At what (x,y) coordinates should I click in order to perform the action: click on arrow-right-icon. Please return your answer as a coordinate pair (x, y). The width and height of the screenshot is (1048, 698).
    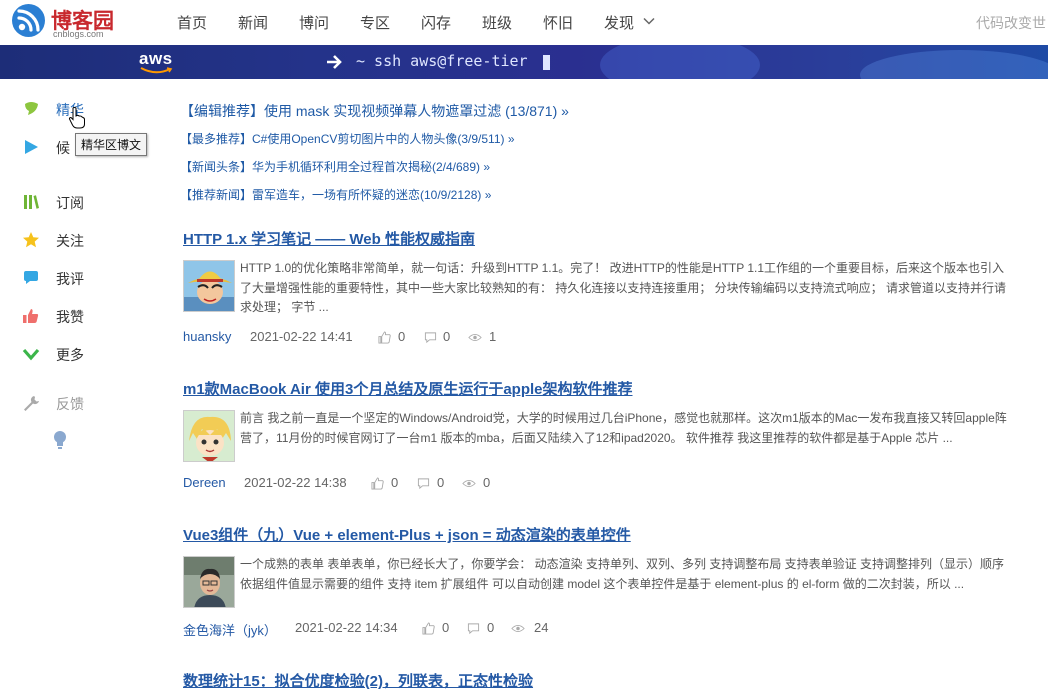
    Looking at the image, I should click on (334, 62).